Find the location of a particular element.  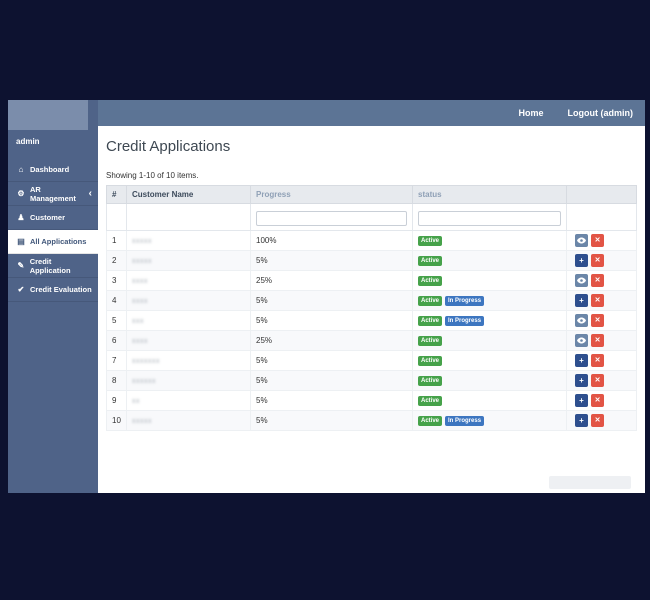

row-number: 2 is located at coordinates (116, 260).